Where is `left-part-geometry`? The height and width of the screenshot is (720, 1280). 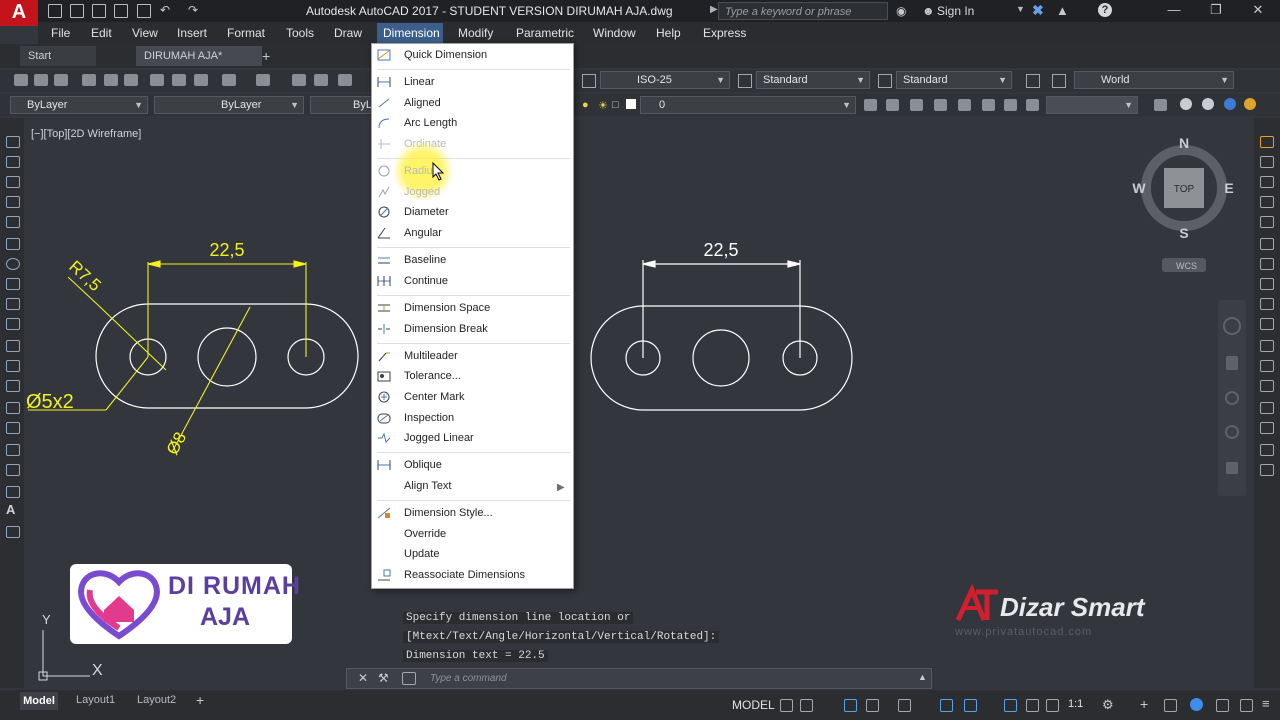 left-part-geometry is located at coordinates (227, 356).